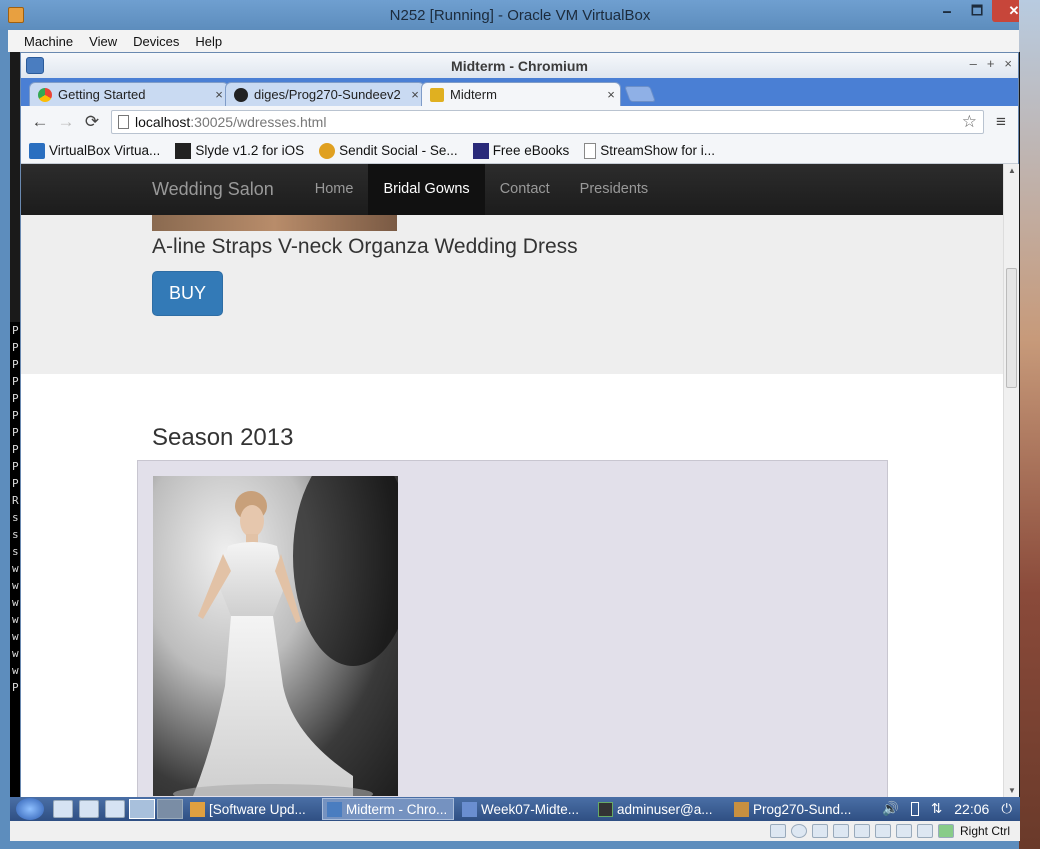 This screenshot has width=1040, height=849. I want to click on bookmark-label: Slyde v1.2 for iOS, so click(250, 150).